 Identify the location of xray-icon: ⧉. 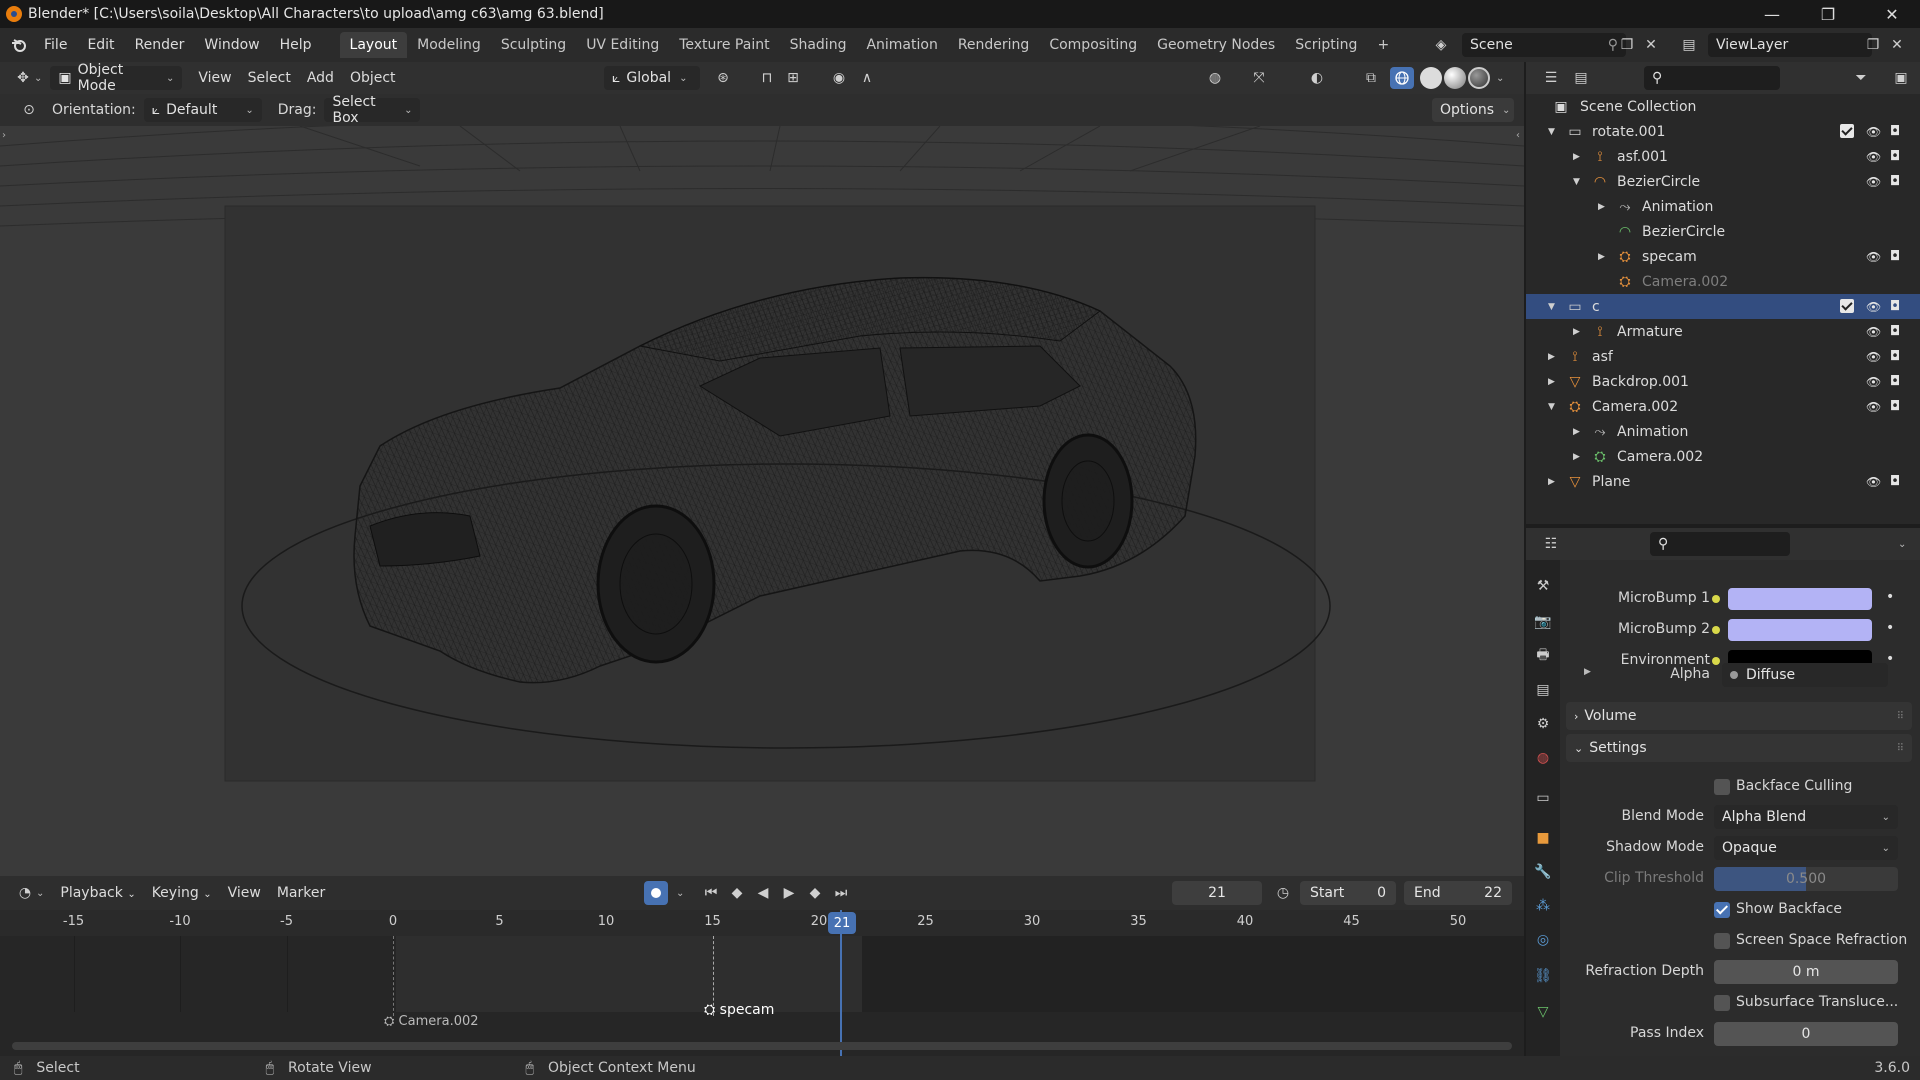
(1371, 78).